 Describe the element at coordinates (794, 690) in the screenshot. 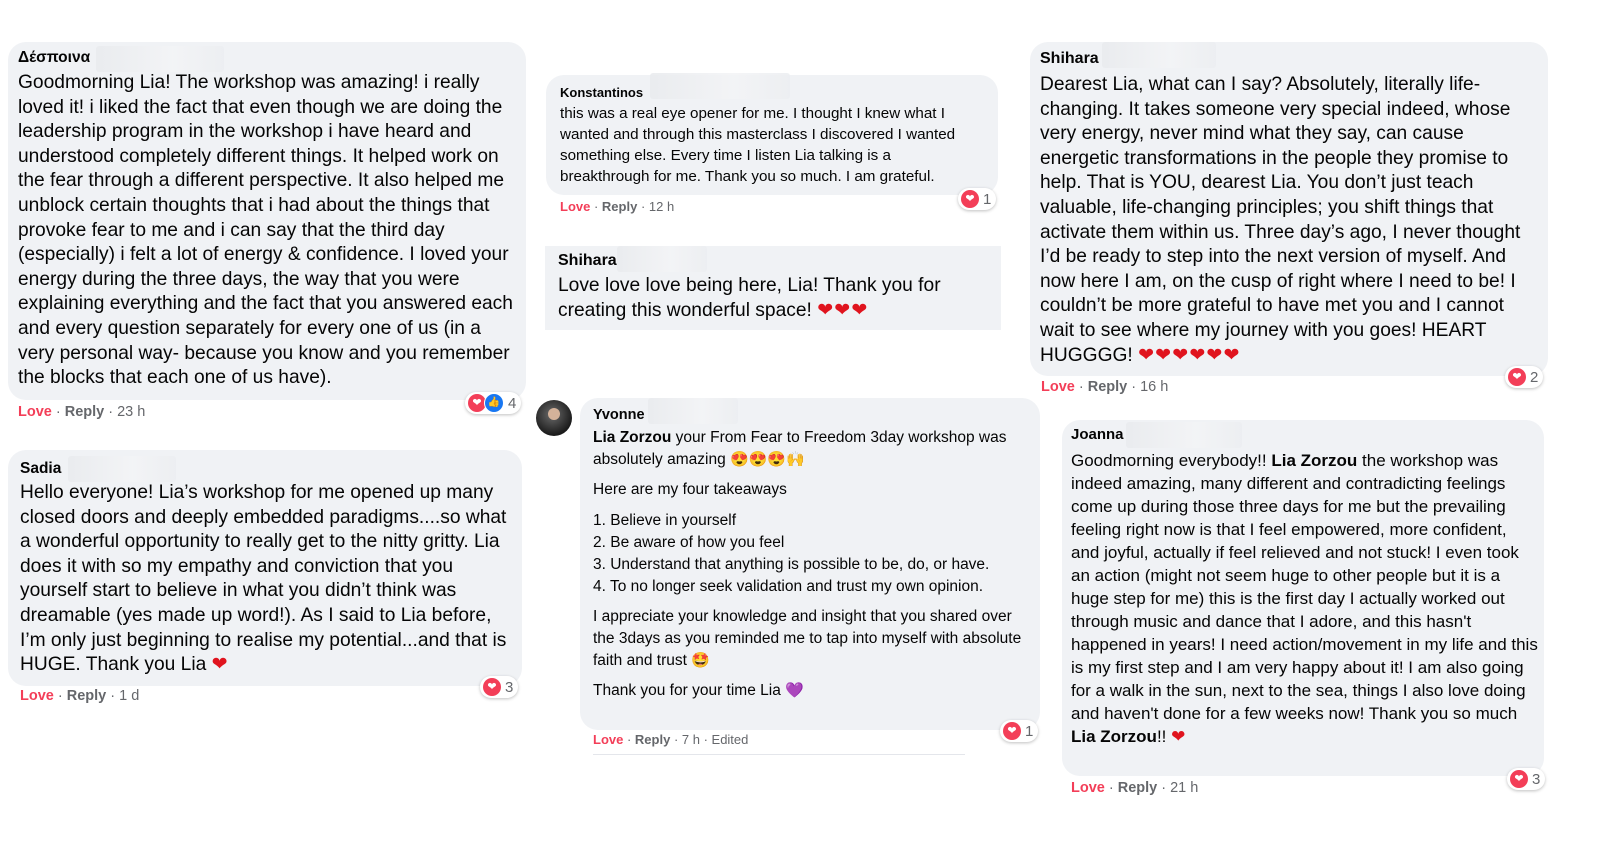

I see `emoji: 💜` at that location.